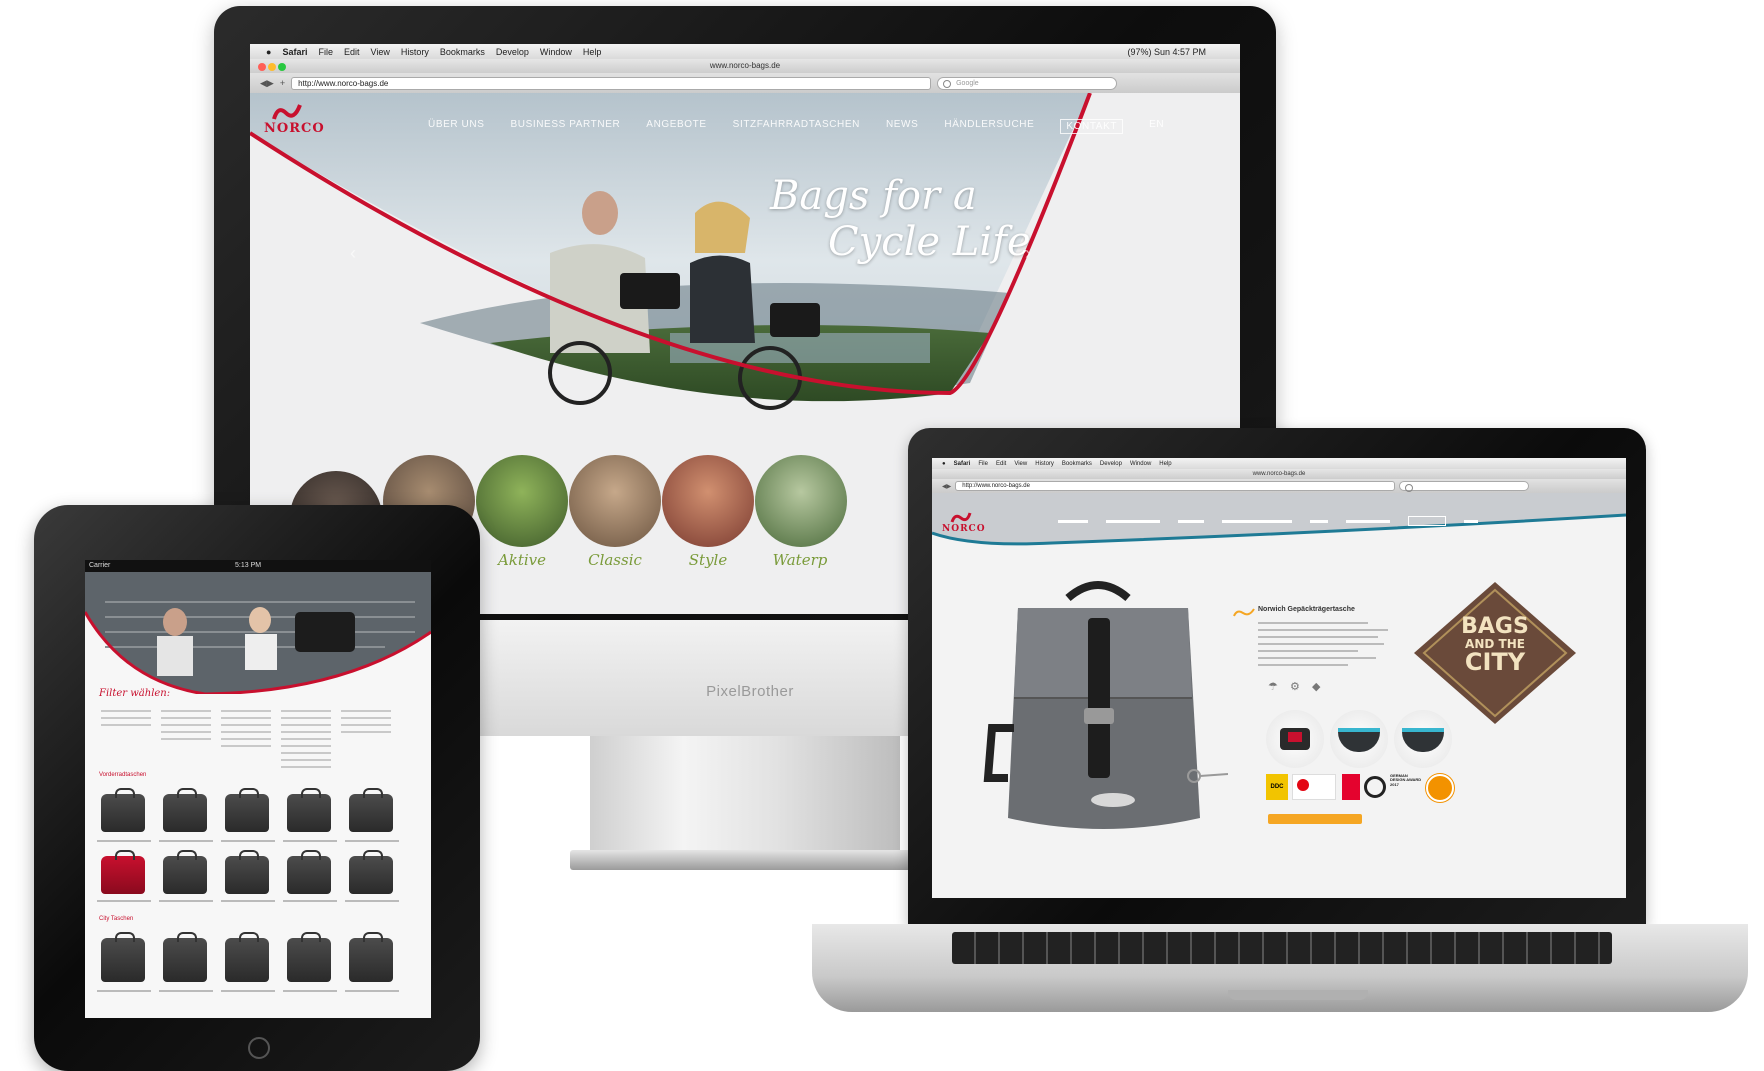 The image size is (1764, 1071). I want to click on safari-toolbar: ◀▶ http://www.norco-bags.de, so click(1279, 486).